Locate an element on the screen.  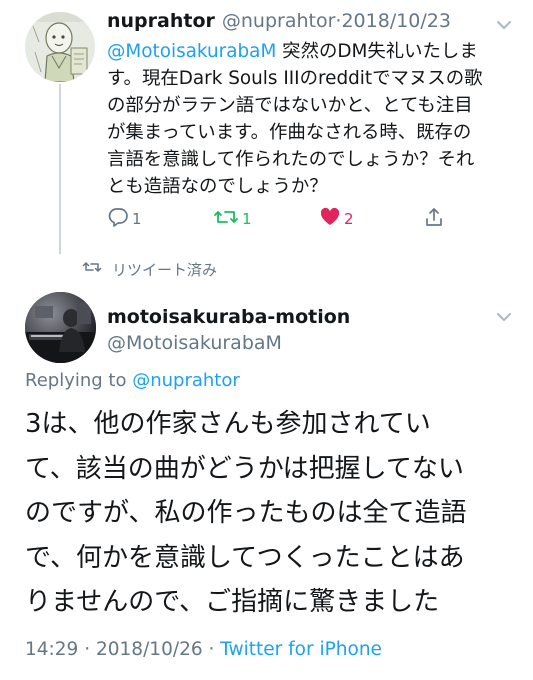
retweeted-indicator: リツイート済み is located at coordinates (149, 269).